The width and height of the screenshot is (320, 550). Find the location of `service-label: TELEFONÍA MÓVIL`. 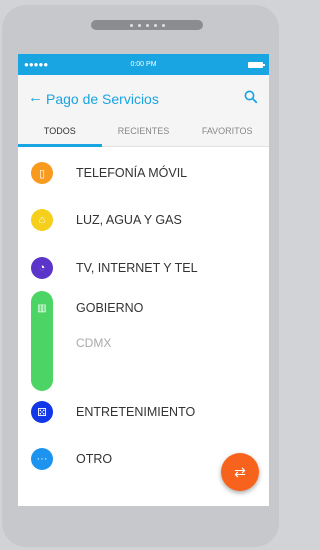

service-label: TELEFONÍA MÓVIL is located at coordinates (132, 173).